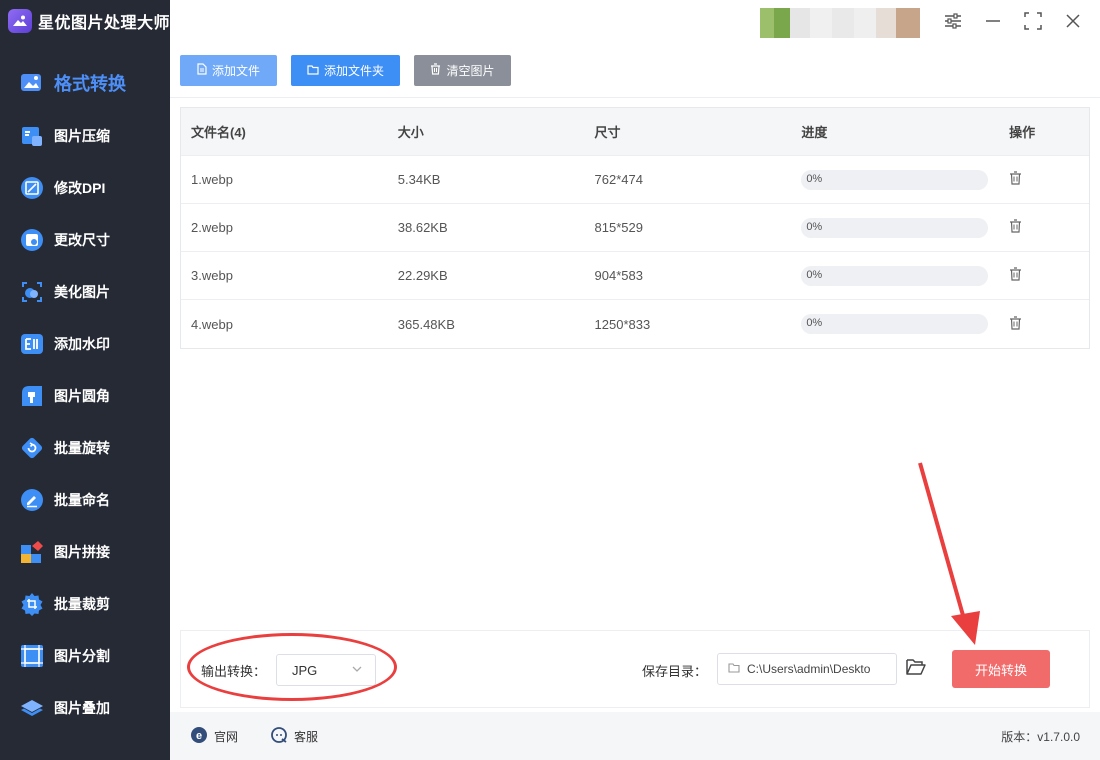 The height and width of the screenshot is (760, 1100). I want to click on start-convert-button: 开始转换, so click(1001, 669).